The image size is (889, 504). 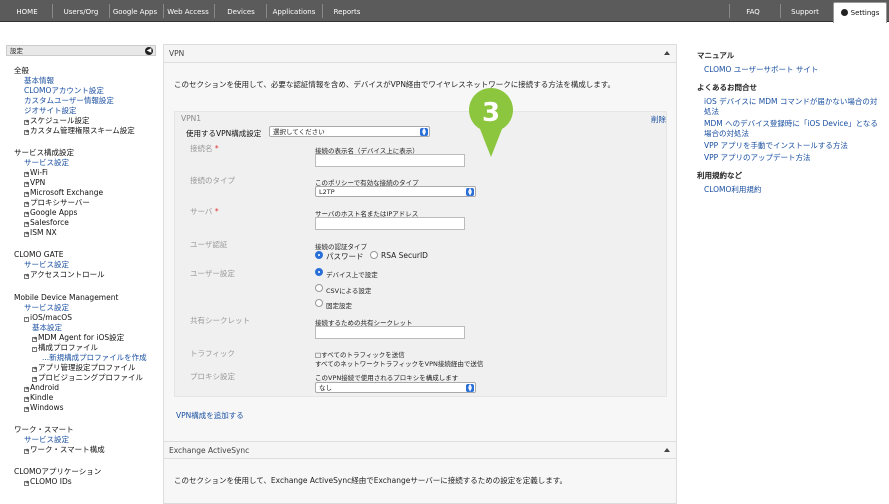 I want to click on conn-name-input, so click(x=390, y=160).